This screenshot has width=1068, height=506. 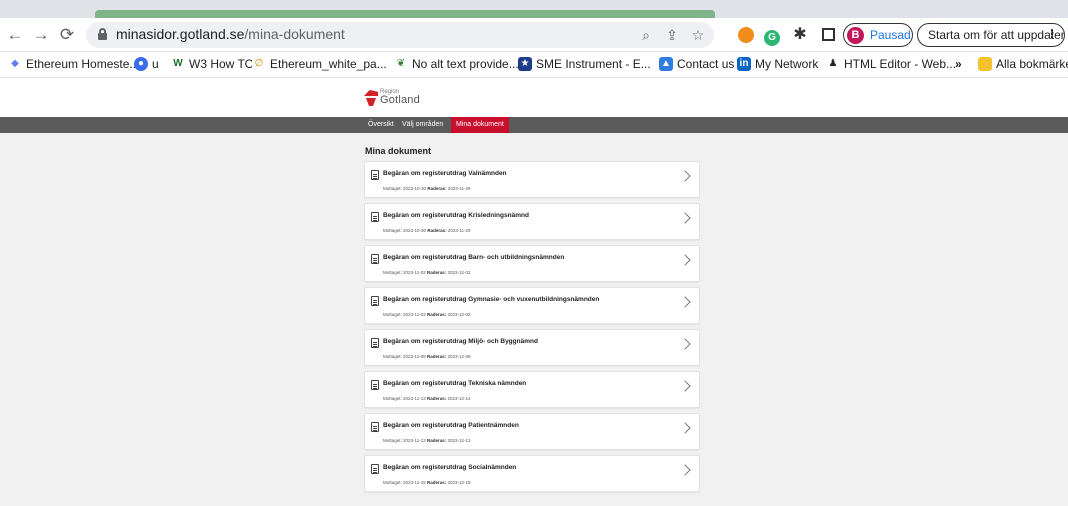 I want to click on ethereum-icon: ◆, so click(x=15, y=64).